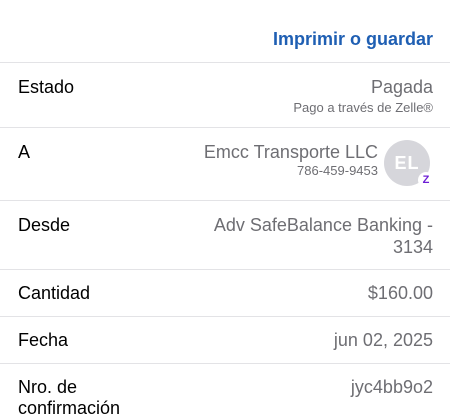 The width and height of the screenshot is (450, 418). I want to click on date-label: Fecha, so click(43, 340).